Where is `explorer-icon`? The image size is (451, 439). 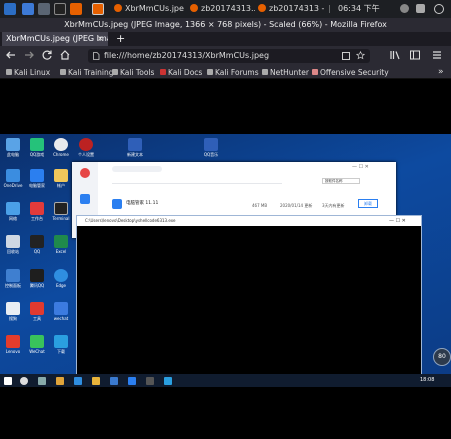 explorer-icon is located at coordinates (60, 381).